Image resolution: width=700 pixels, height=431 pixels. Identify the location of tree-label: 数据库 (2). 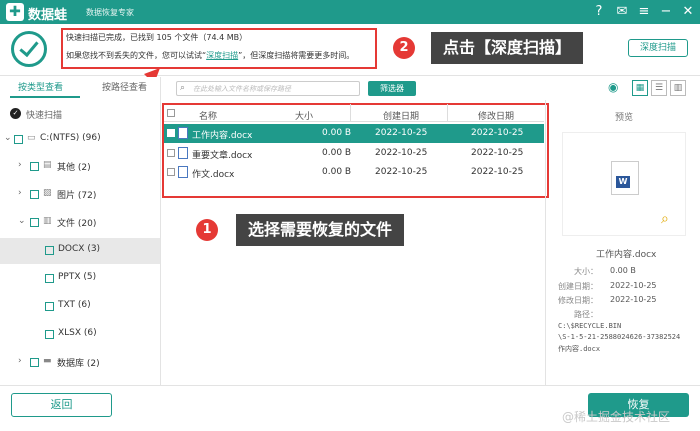
(78, 364).